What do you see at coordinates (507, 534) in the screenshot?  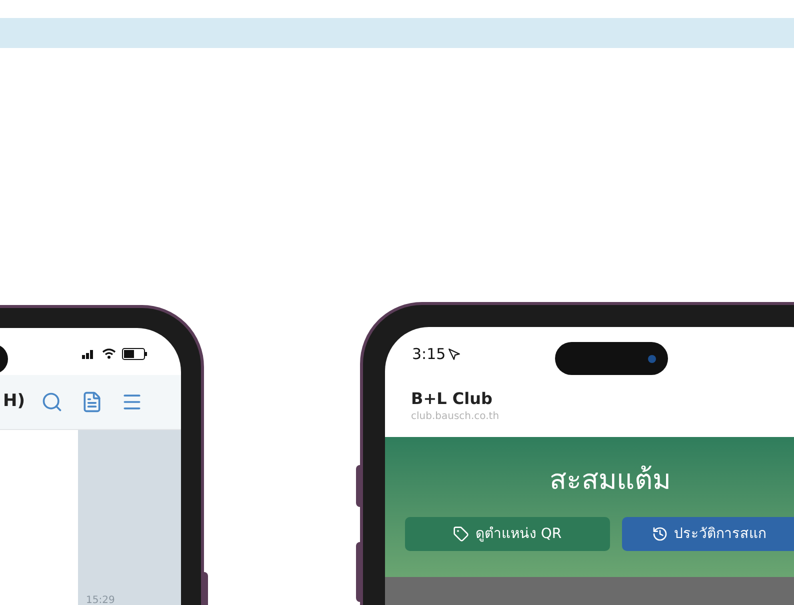 I see `qr-location-button: ดูตำแหน่ง QR` at bounding box center [507, 534].